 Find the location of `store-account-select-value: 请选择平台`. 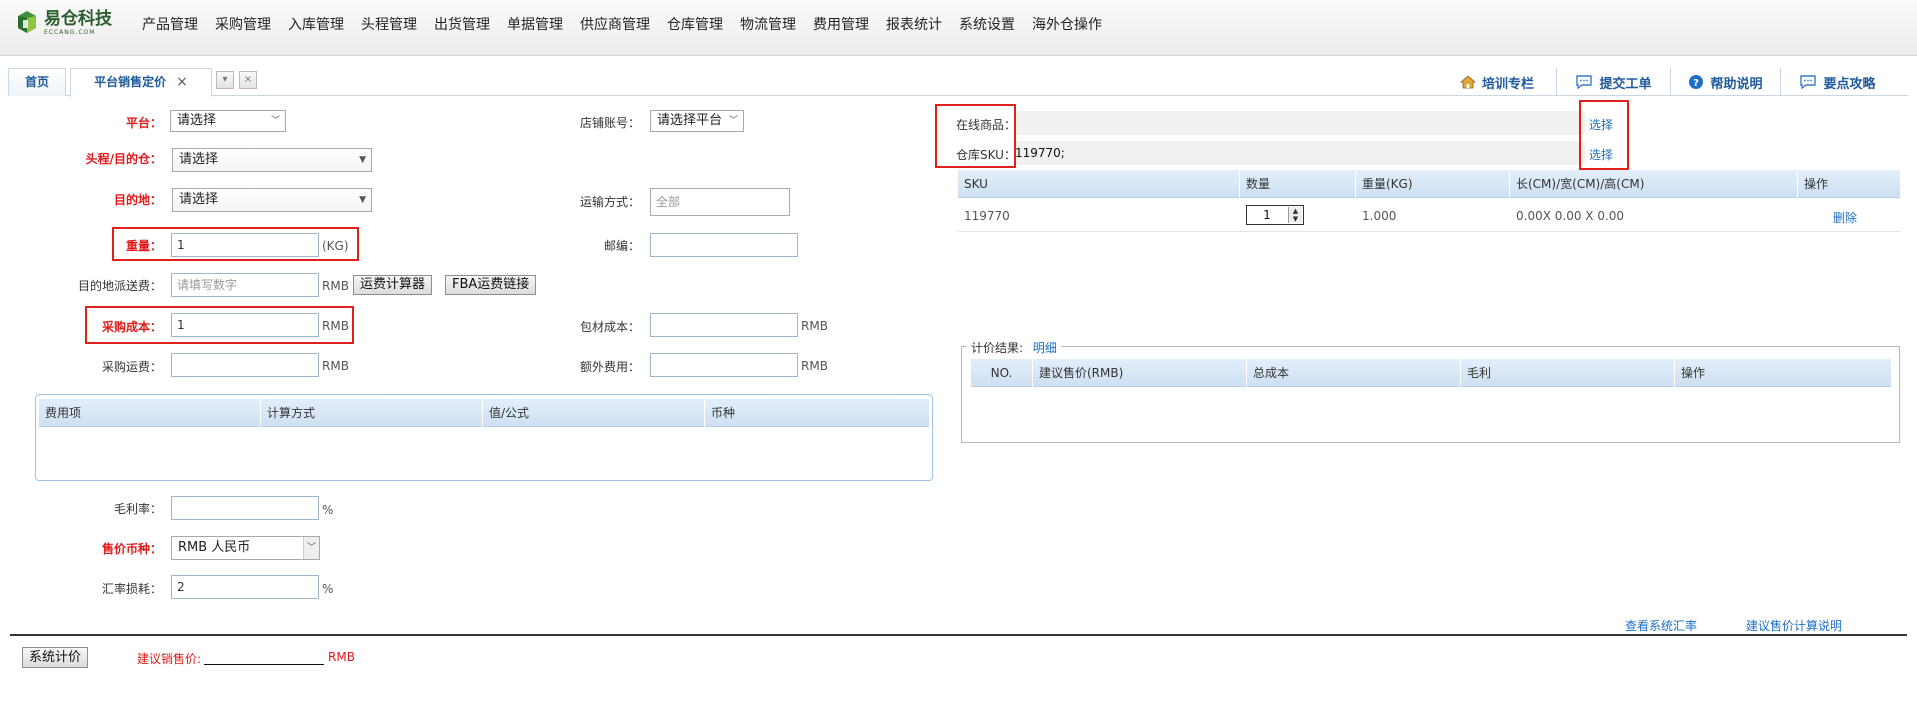

store-account-select-value: 请选择平台 is located at coordinates (690, 120).